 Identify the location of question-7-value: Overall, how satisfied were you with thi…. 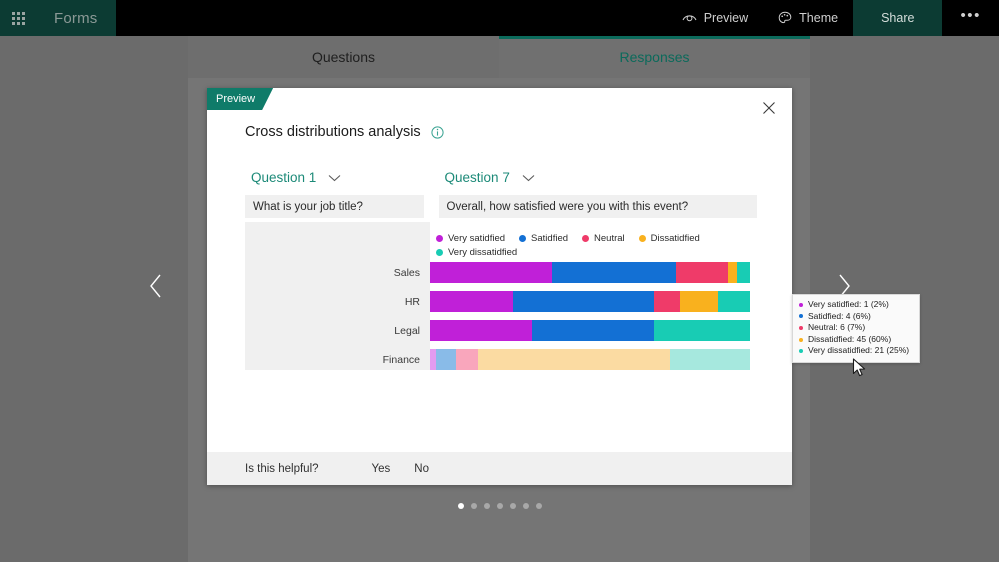
(597, 206).